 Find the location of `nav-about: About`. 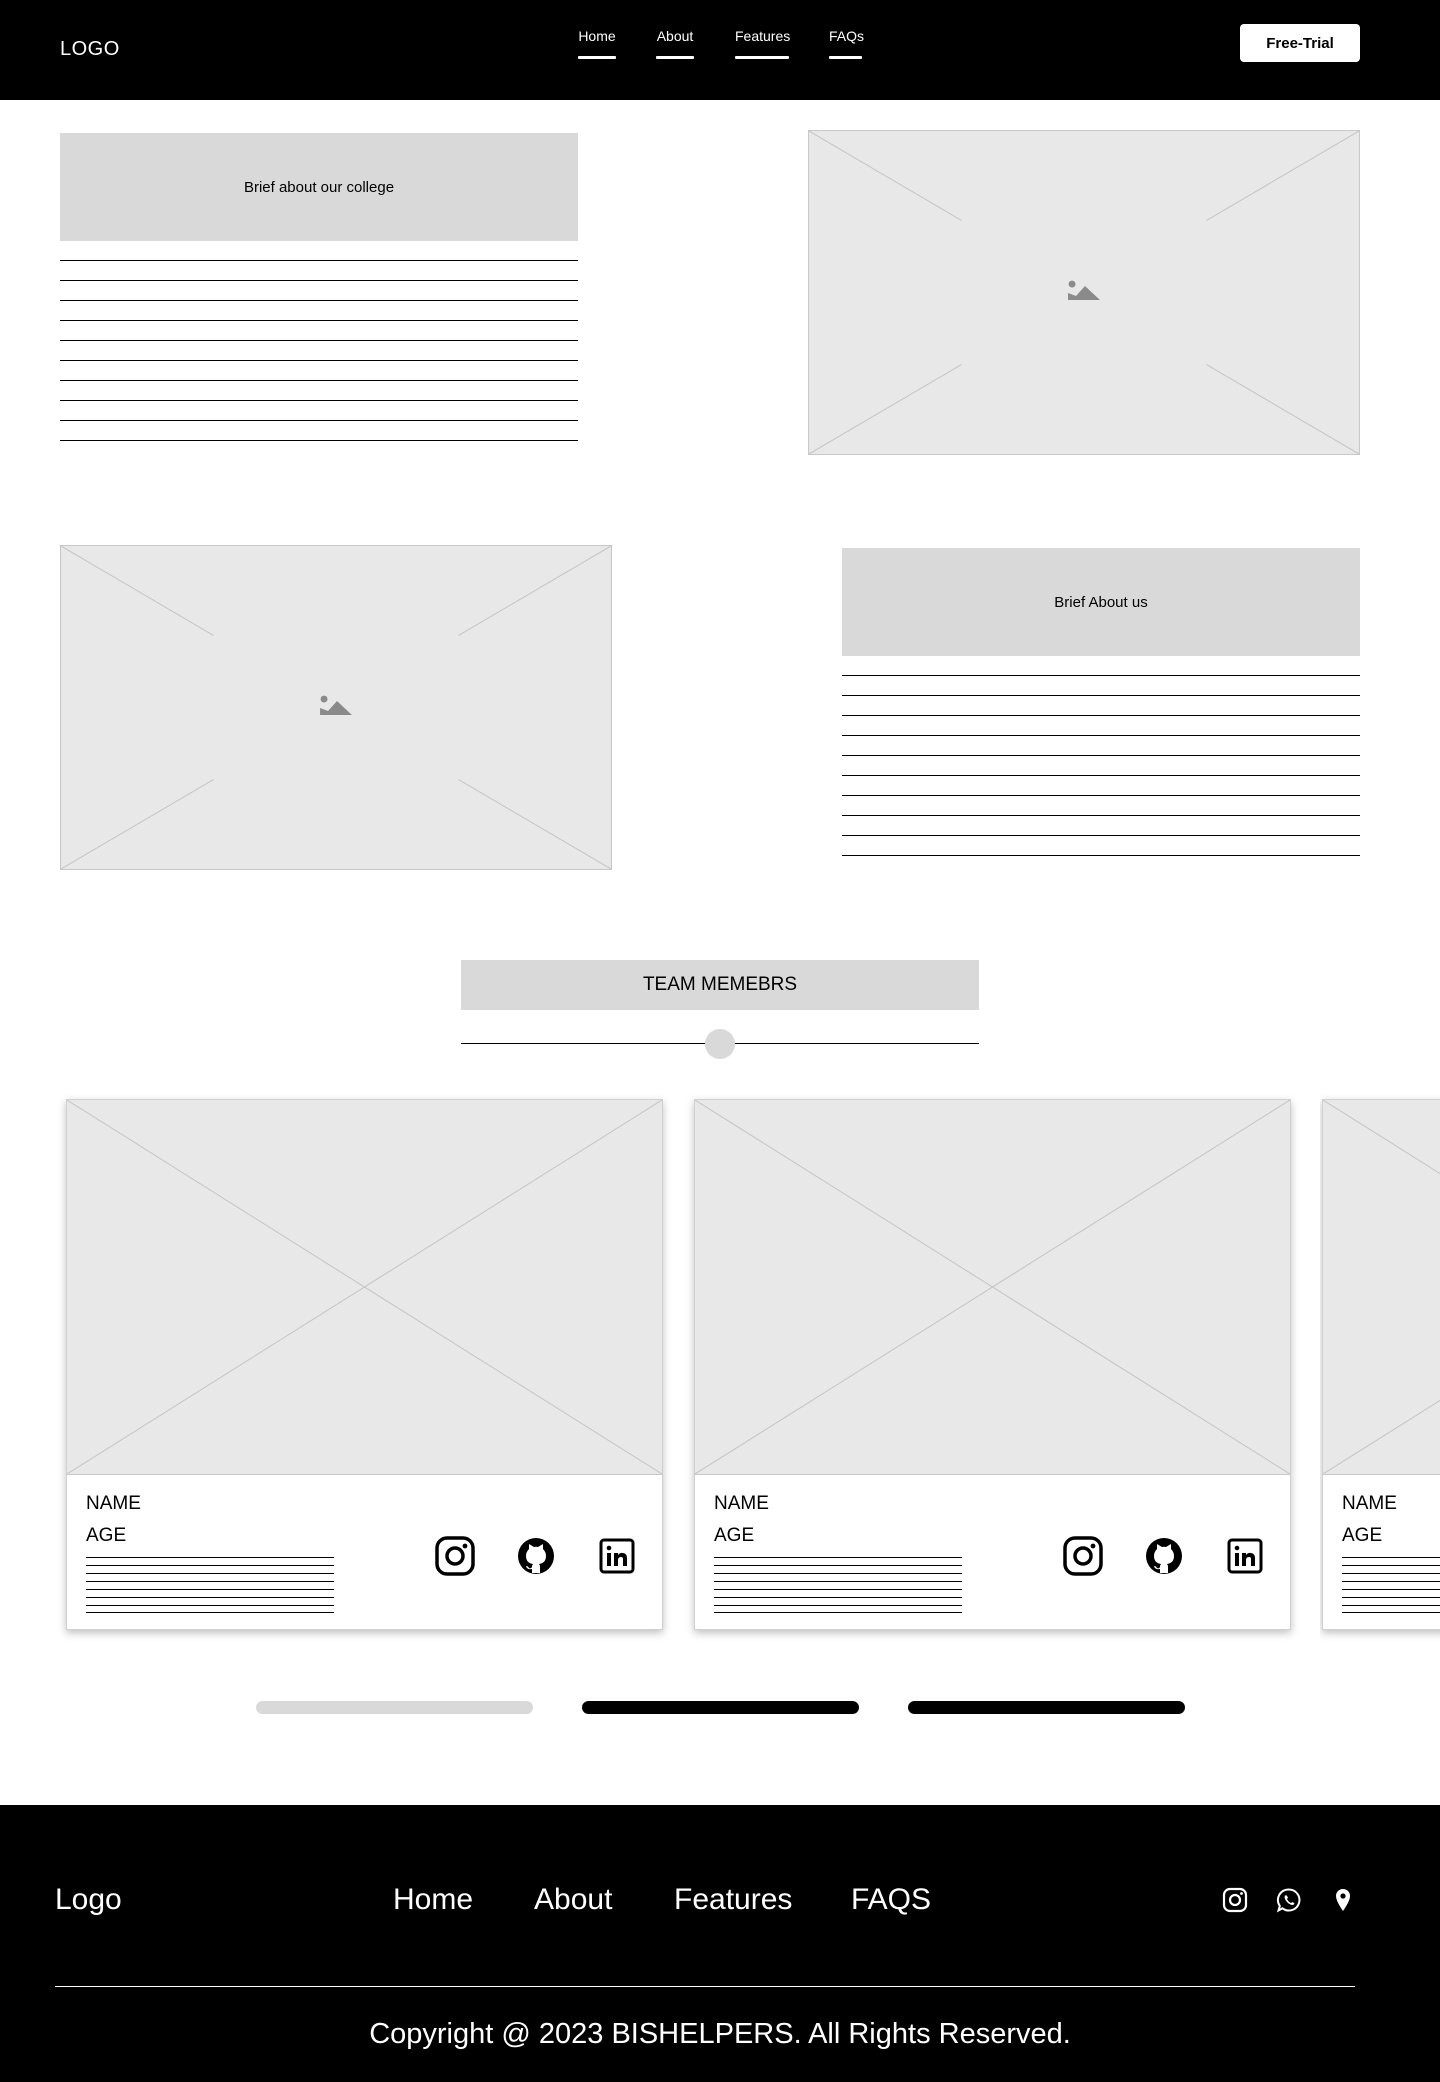

nav-about: About is located at coordinates (675, 43).